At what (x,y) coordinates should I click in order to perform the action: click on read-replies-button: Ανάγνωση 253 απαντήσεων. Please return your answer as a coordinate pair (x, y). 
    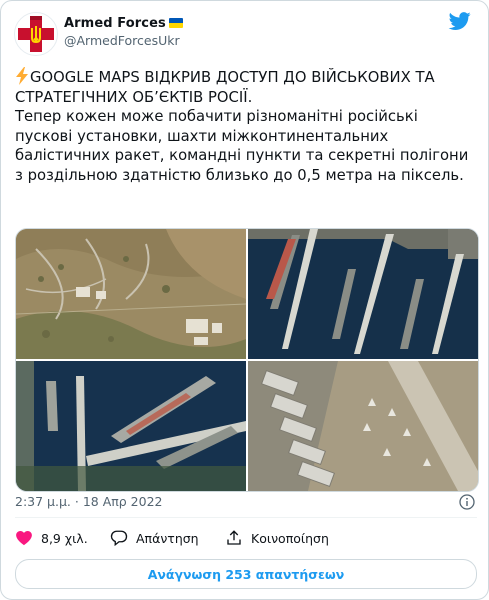
    Looking at the image, I should click on (246, 574).